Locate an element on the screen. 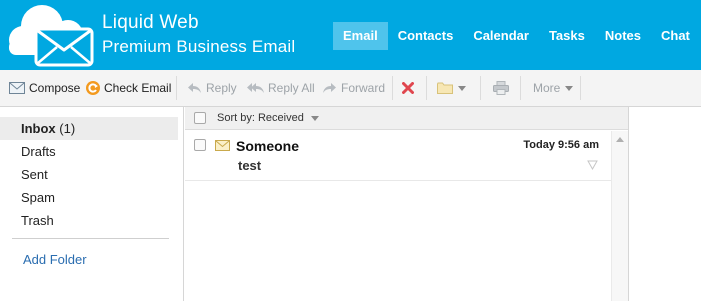 Image resolution: width=701 pixels, height=301 pixels. reply-all-label: Reply All is located at coordinates (291, 88).